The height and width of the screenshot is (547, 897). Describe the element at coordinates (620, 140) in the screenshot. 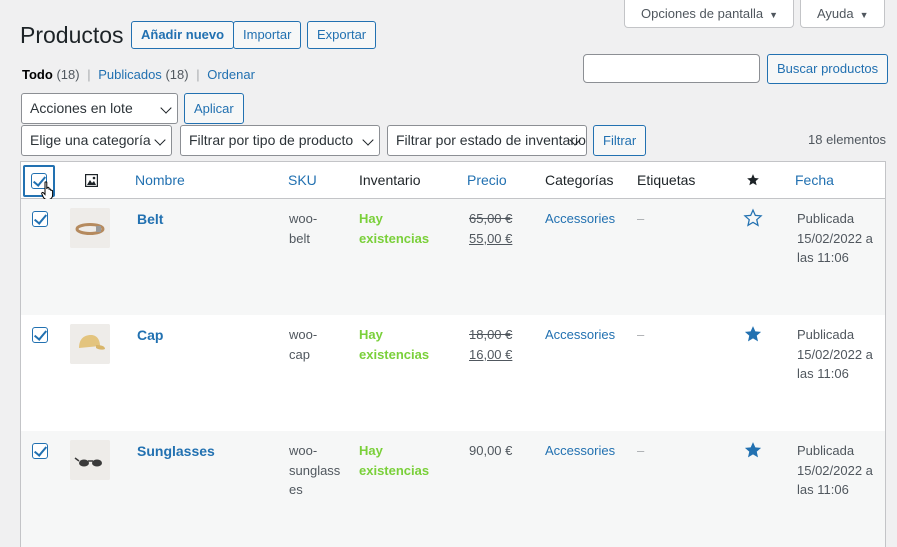

I see `filter-button: Filtrar` at that location.